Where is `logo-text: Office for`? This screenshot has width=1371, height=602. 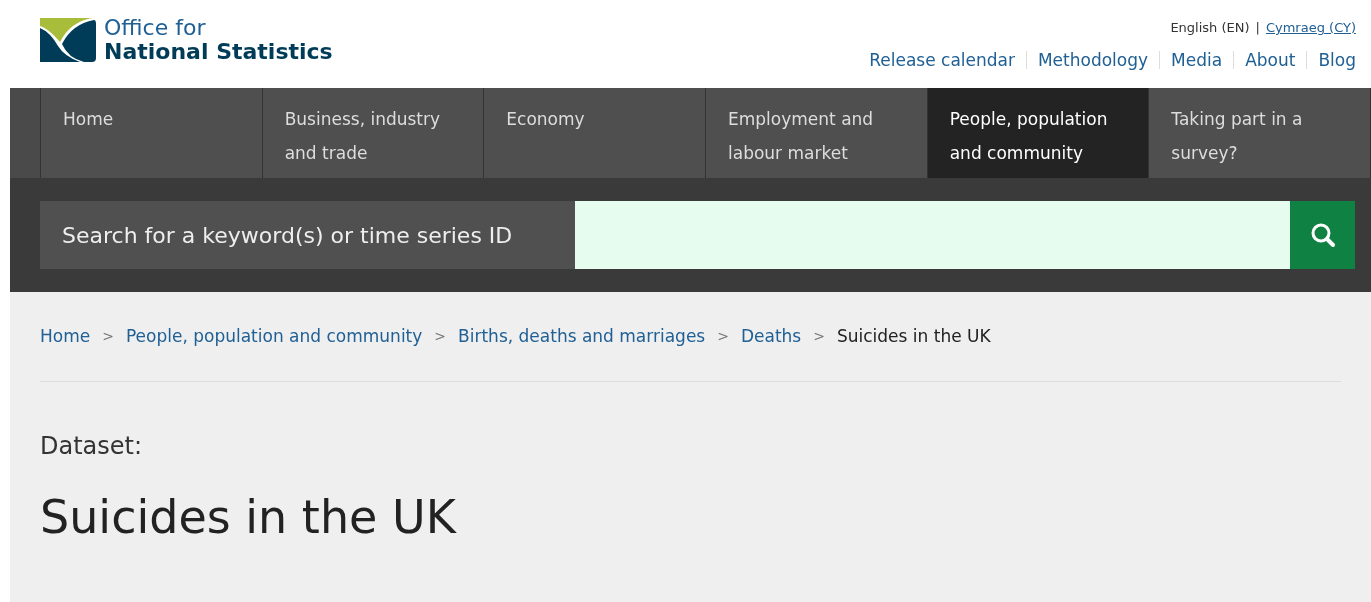
logo-text: Office for is located at coordinates (155, 28).